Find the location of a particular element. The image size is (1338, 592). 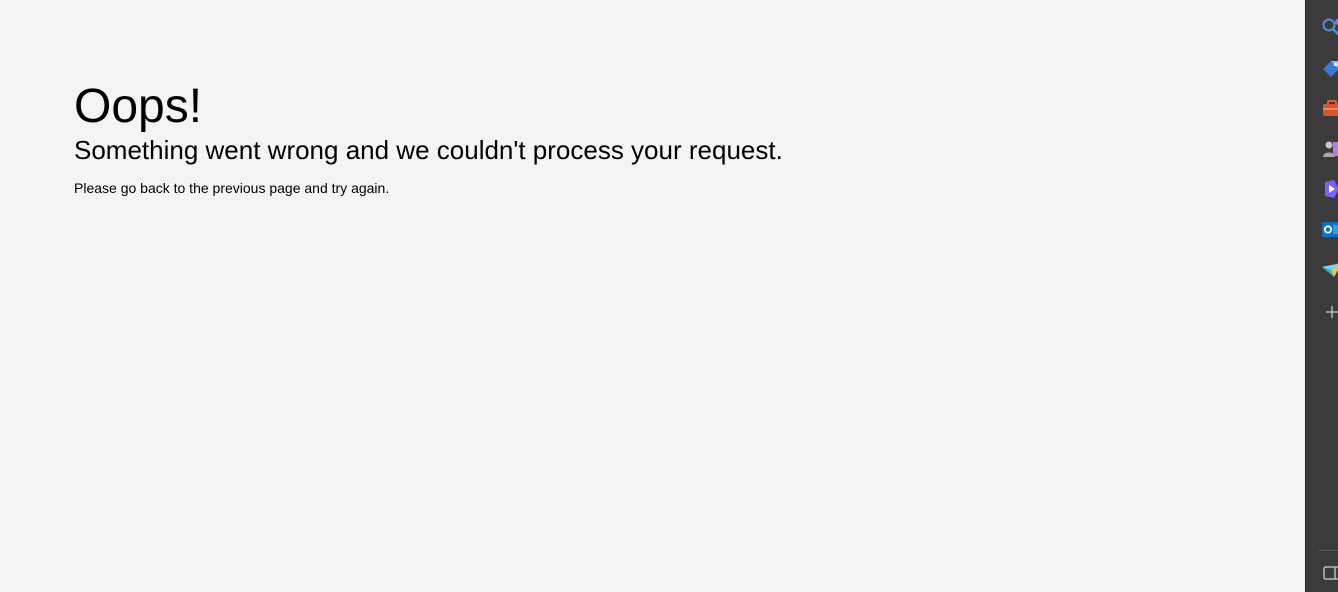

shopping-tag-icon is located at coordinates (1330, 69).